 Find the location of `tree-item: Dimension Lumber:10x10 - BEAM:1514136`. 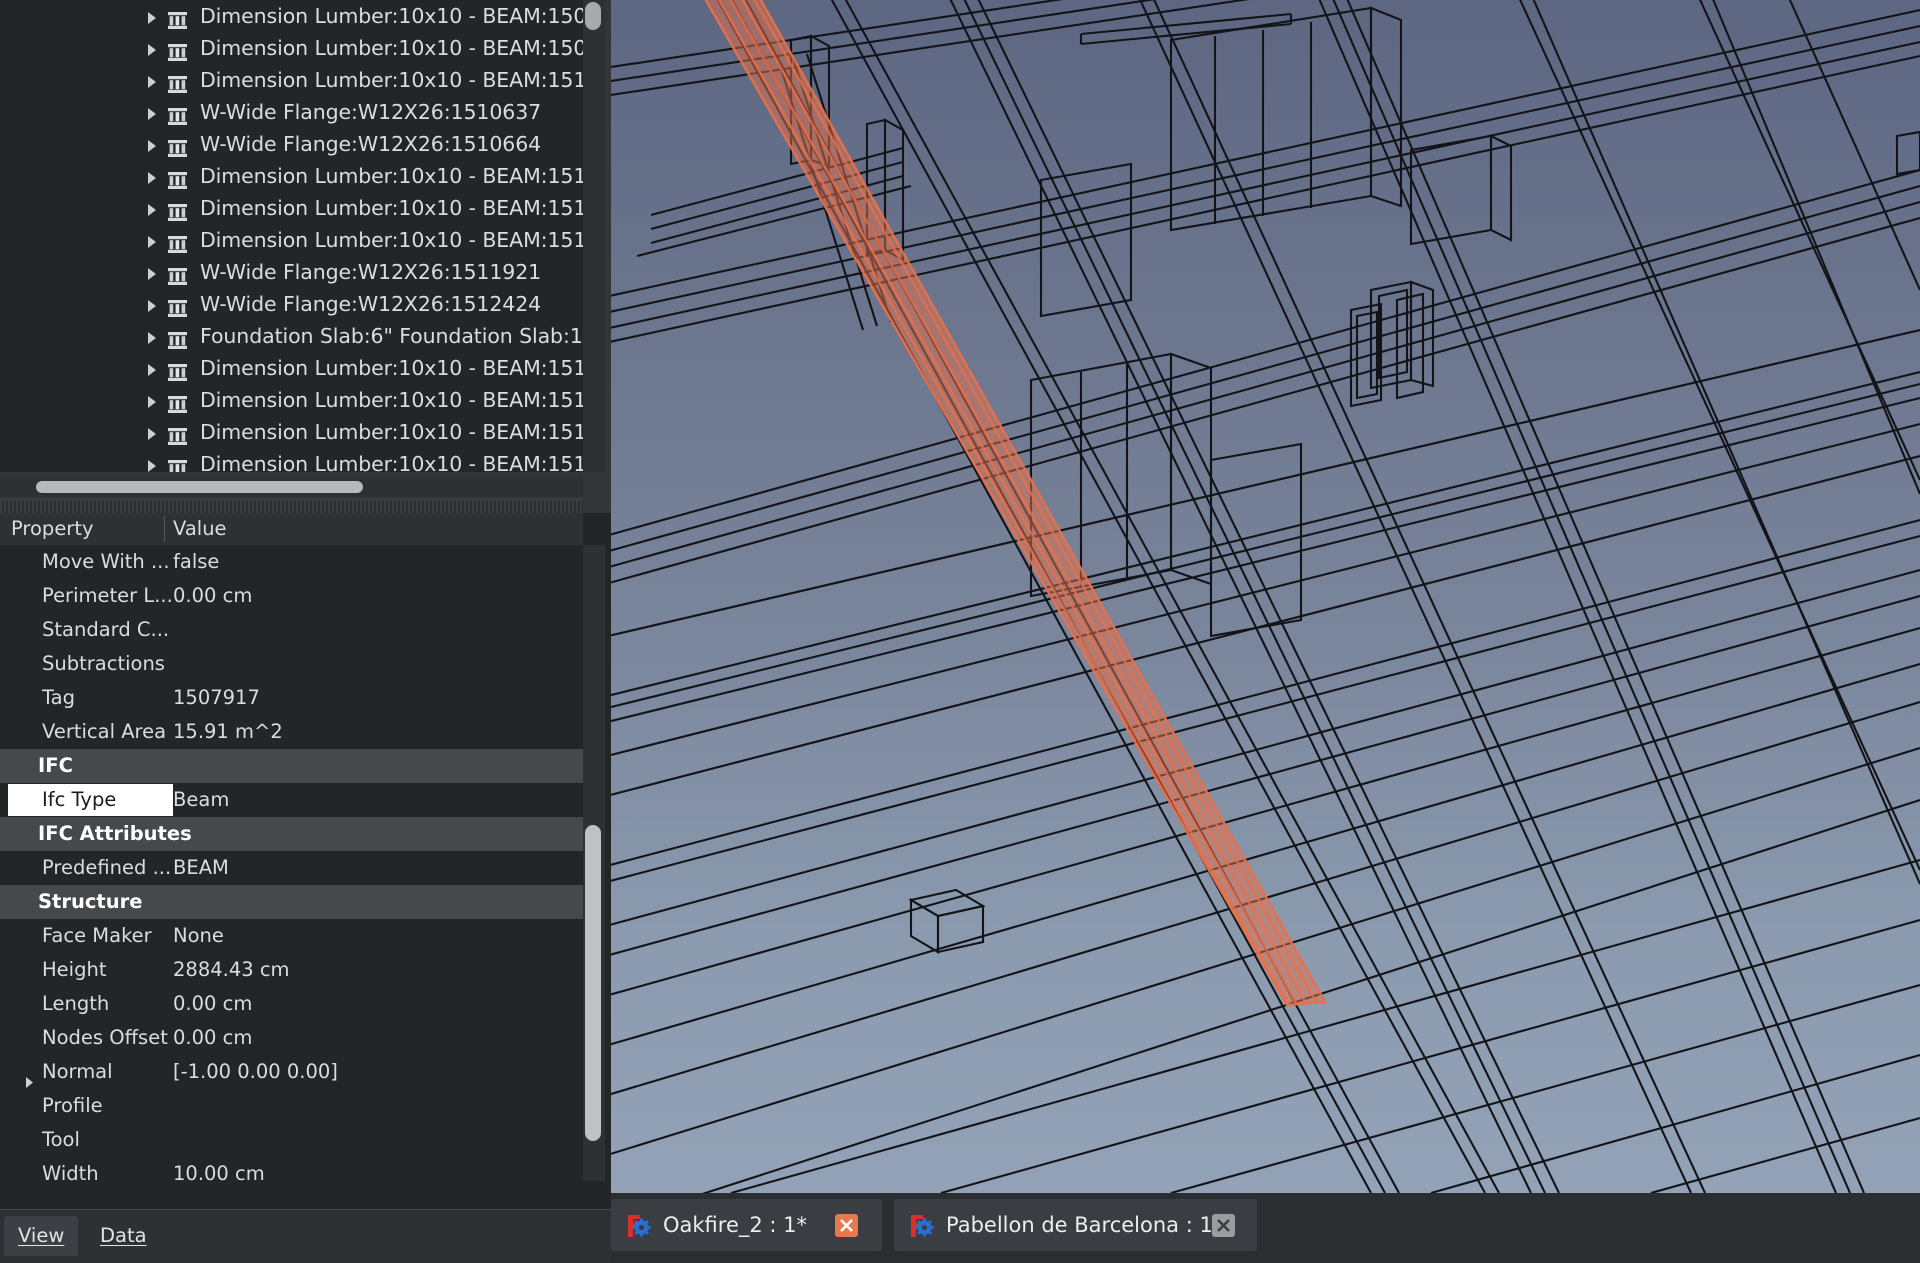

tree-item: Dimension Lumber:10x10 - BEAM:1514136 is located at coordinates (291, 432).